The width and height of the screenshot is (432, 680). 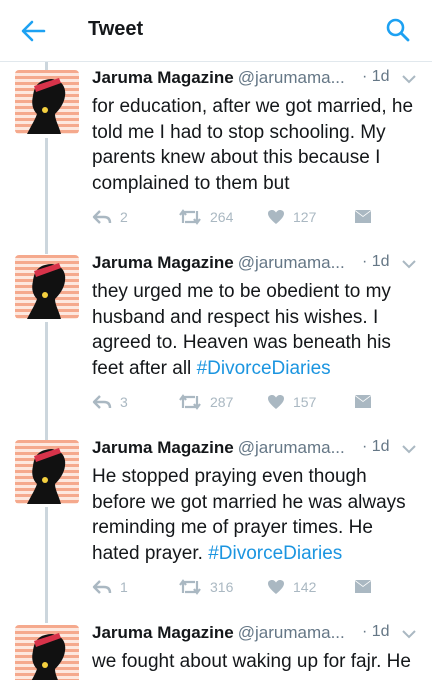 I want to click on like-button: 157, so click(x=291, y=402).